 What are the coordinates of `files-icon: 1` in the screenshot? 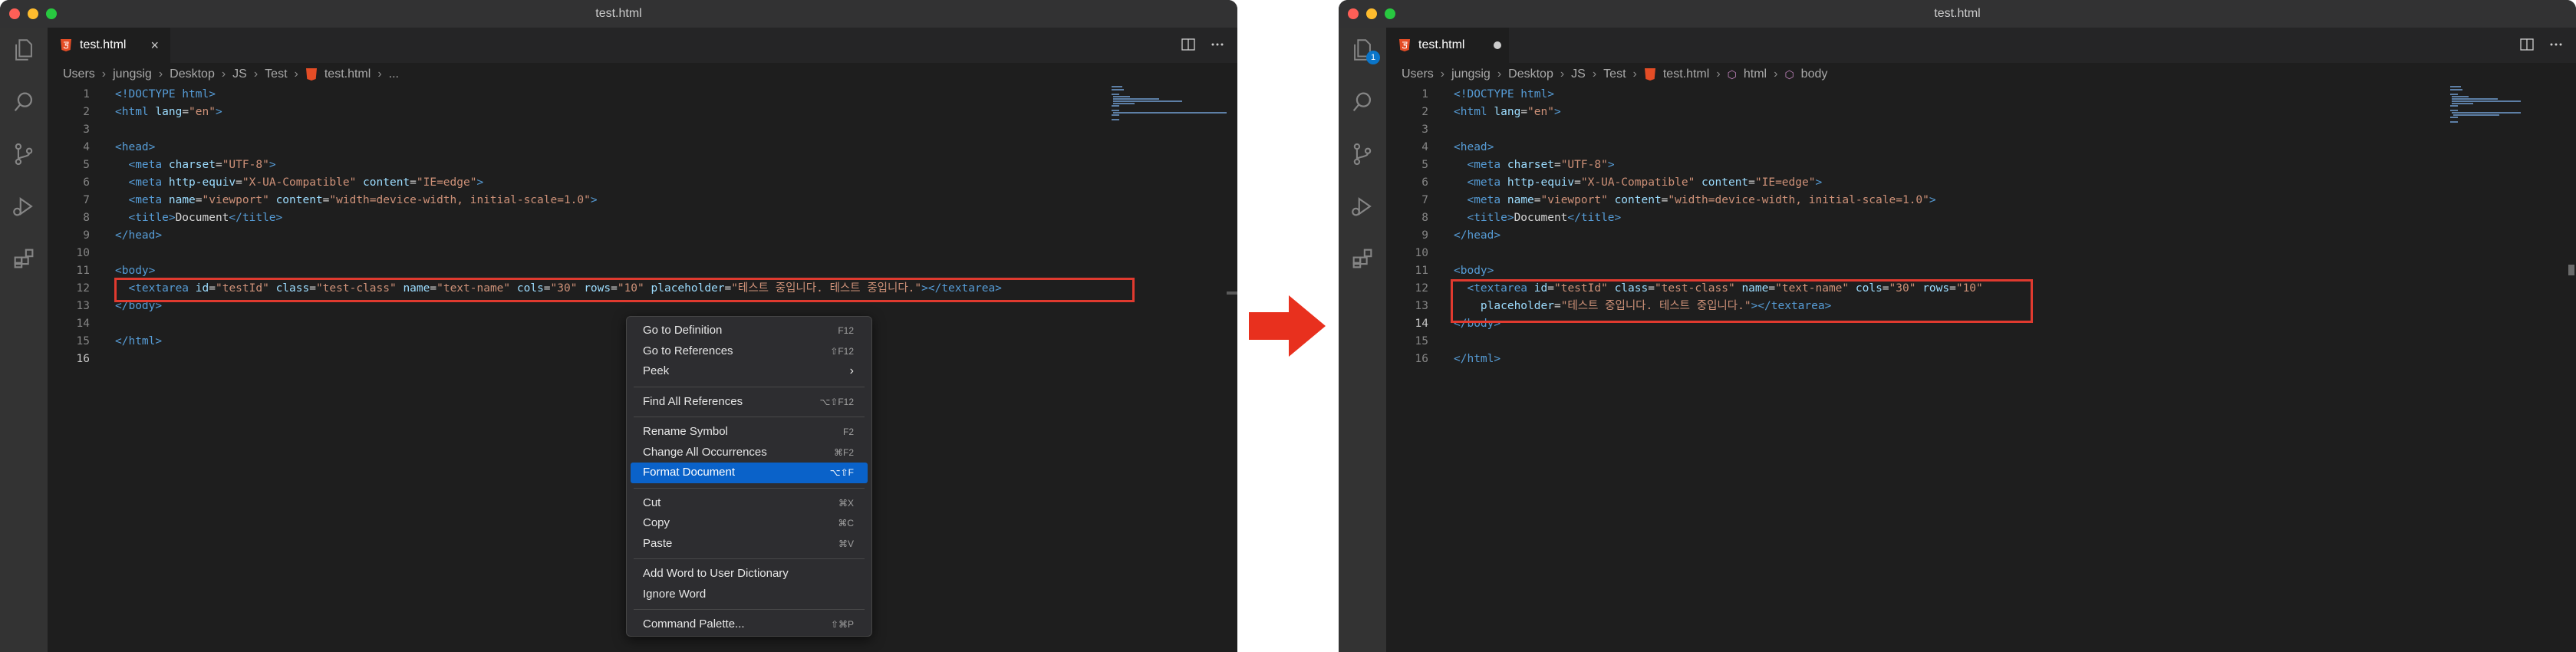 It's located at (1364, 51).